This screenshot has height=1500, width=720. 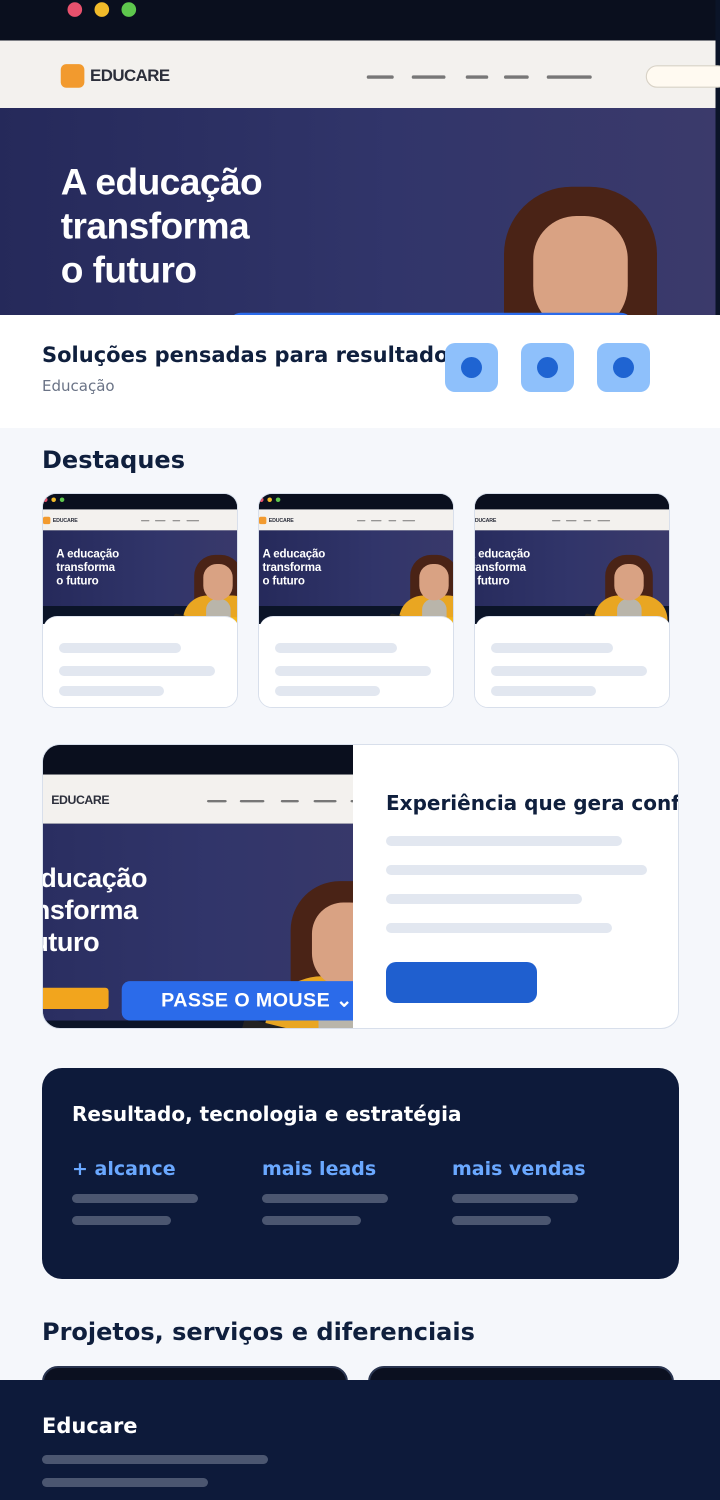 What do you see at coordinates (78, 386) in the screenshot?
I see `intro-subtitle: Educação` at bounding box center [78, 386].